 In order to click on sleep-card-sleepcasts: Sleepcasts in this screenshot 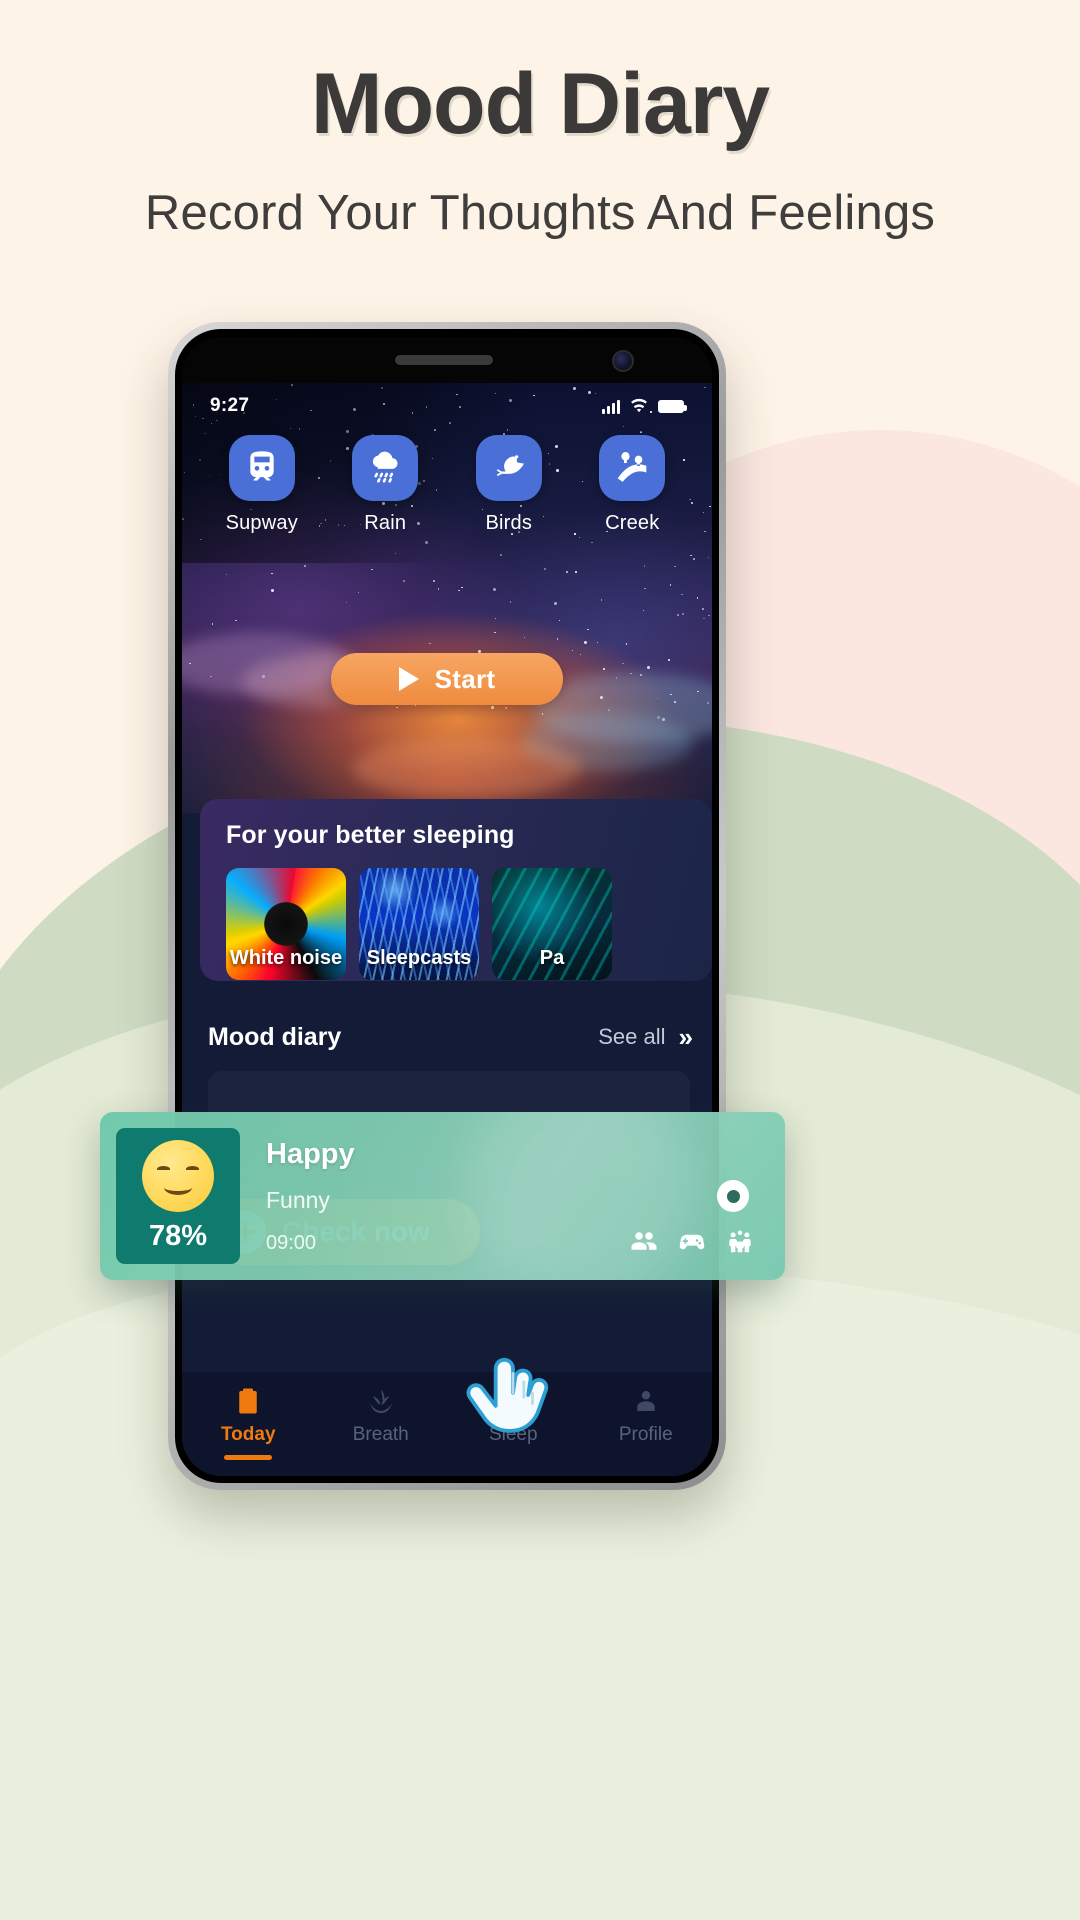, I will do `click(419, 924)`.